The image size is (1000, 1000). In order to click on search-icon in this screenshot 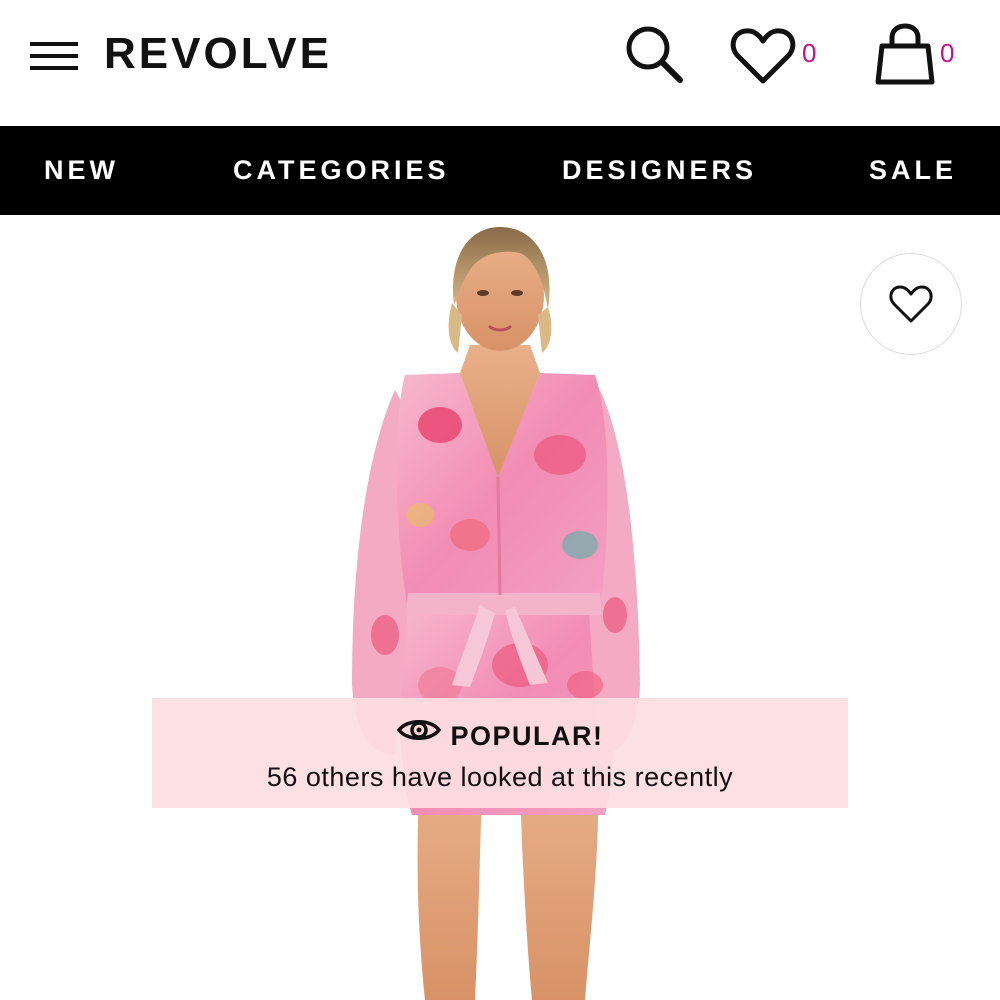, I will do `click(654, 54)`.